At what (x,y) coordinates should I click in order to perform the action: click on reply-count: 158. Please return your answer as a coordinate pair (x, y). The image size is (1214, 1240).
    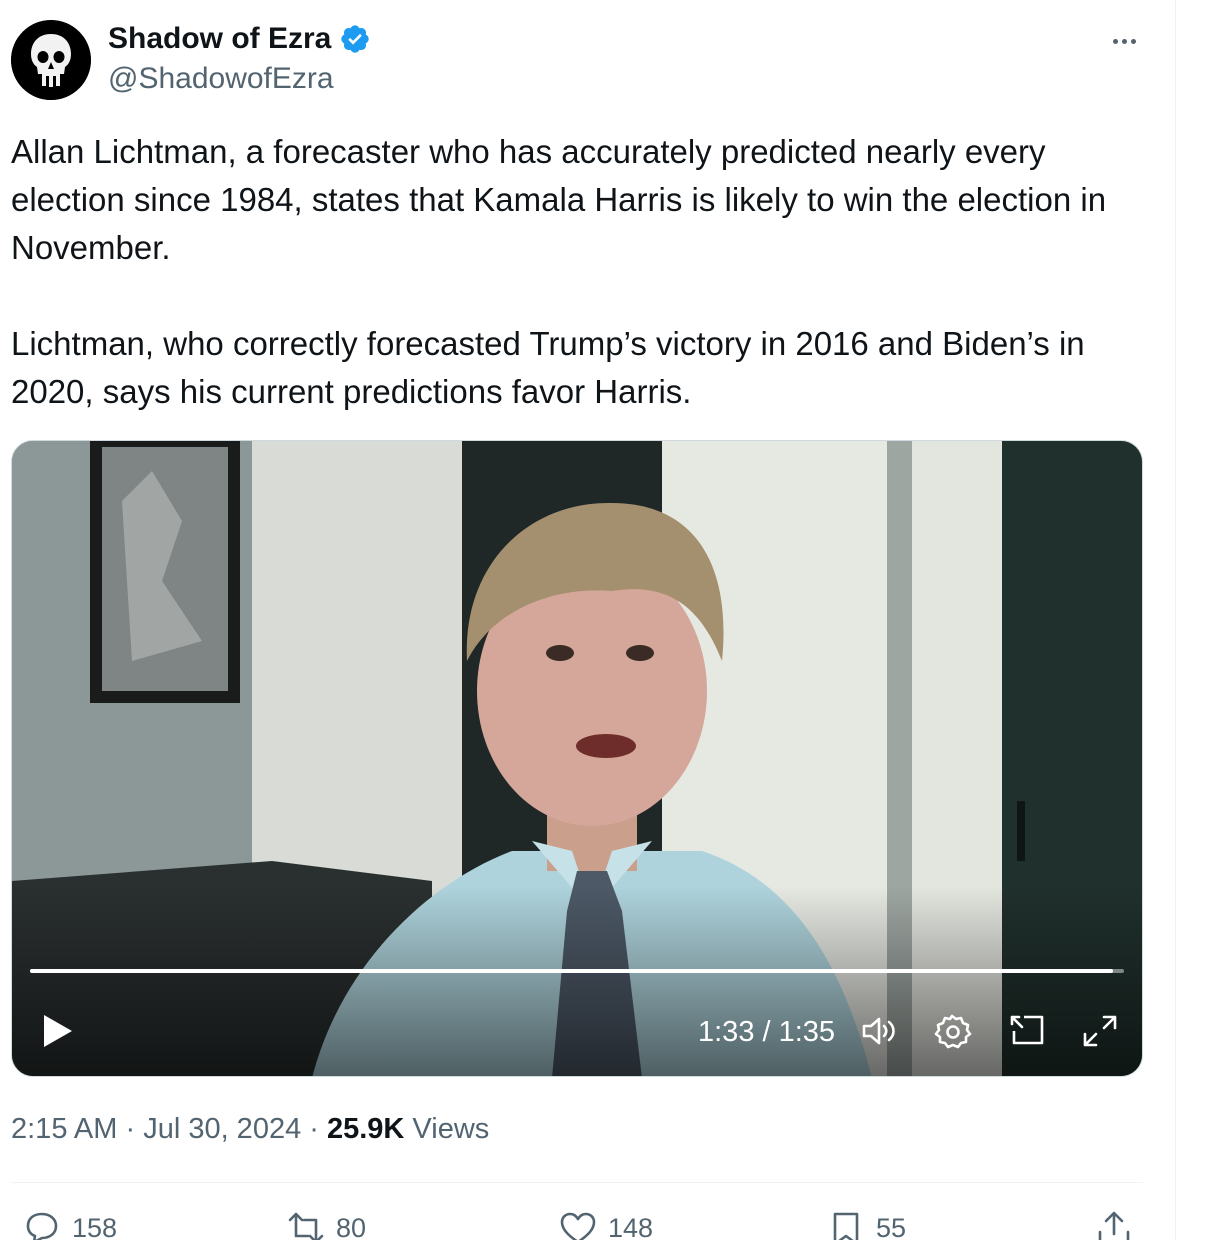
    Looking at the image, I should click on (95, 1226).